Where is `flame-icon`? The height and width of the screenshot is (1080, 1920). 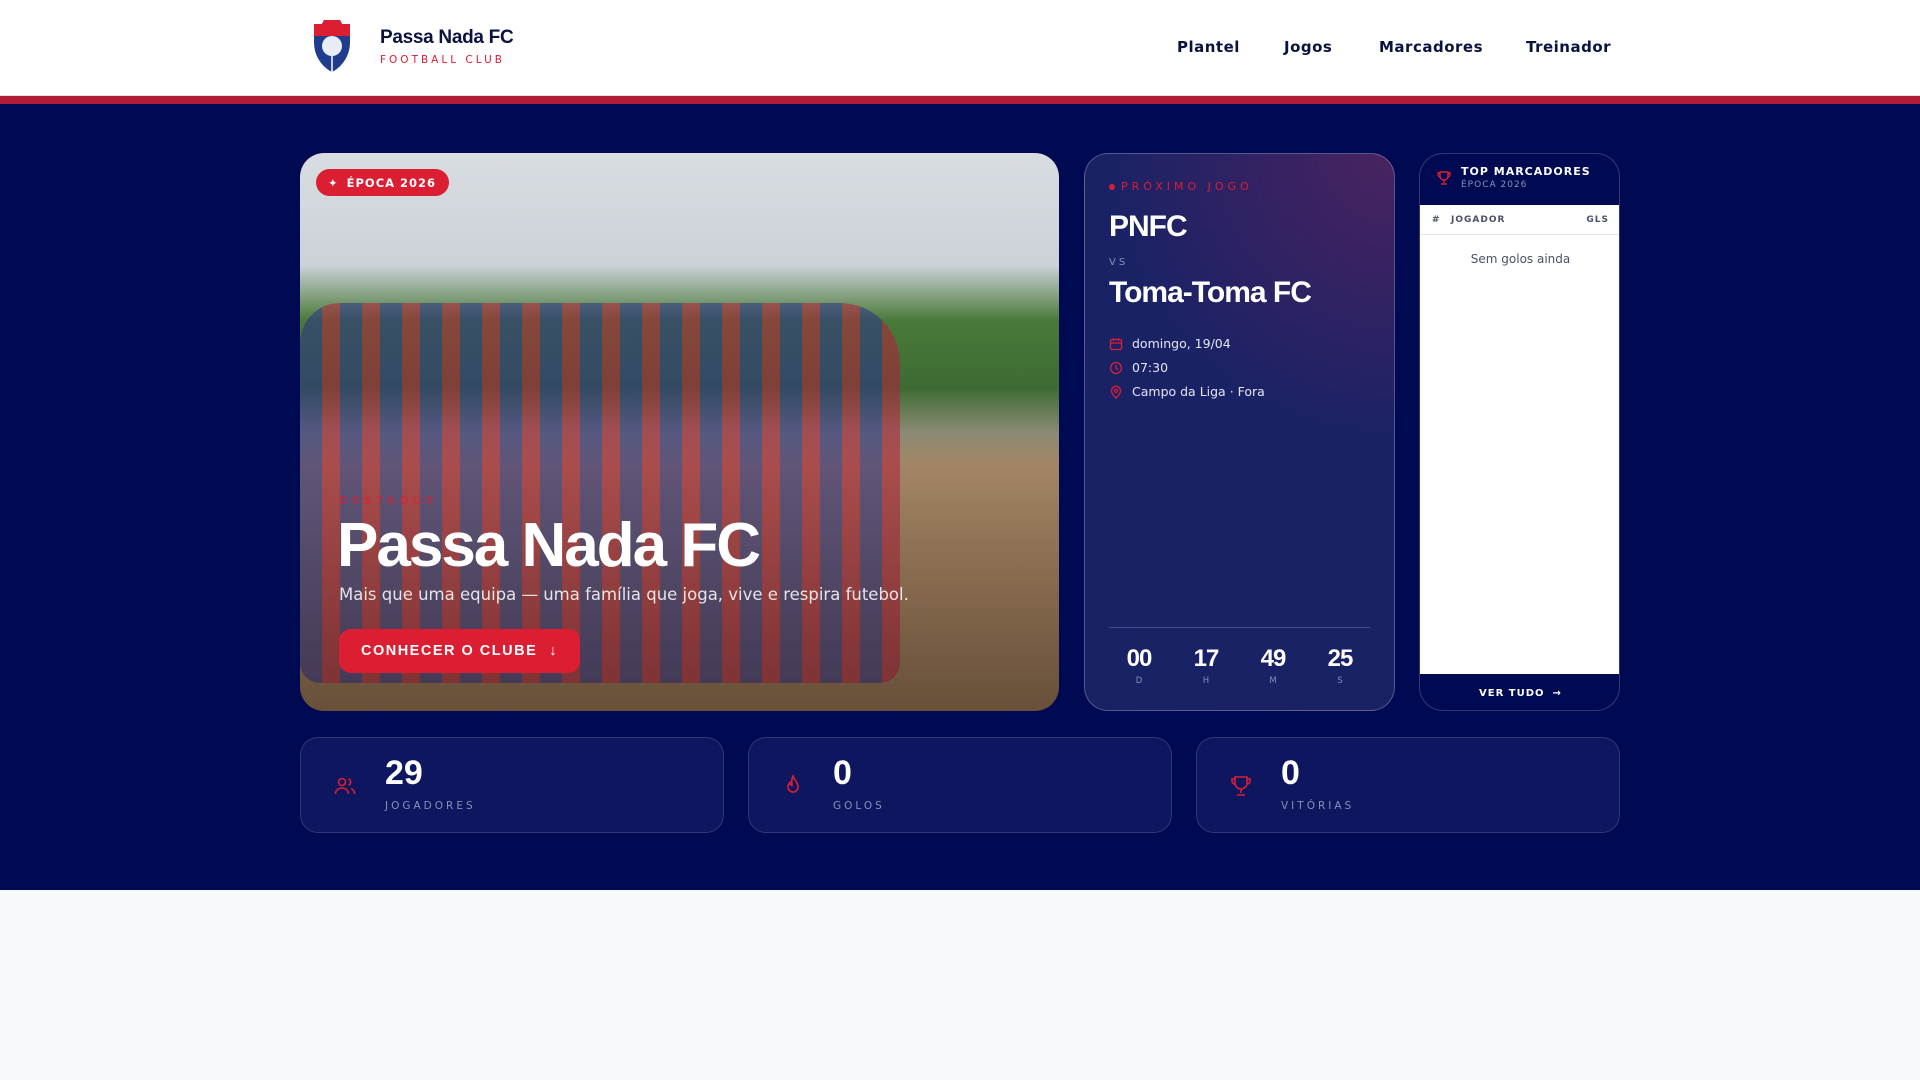 flame-icon is located at coordinates (793, 783).